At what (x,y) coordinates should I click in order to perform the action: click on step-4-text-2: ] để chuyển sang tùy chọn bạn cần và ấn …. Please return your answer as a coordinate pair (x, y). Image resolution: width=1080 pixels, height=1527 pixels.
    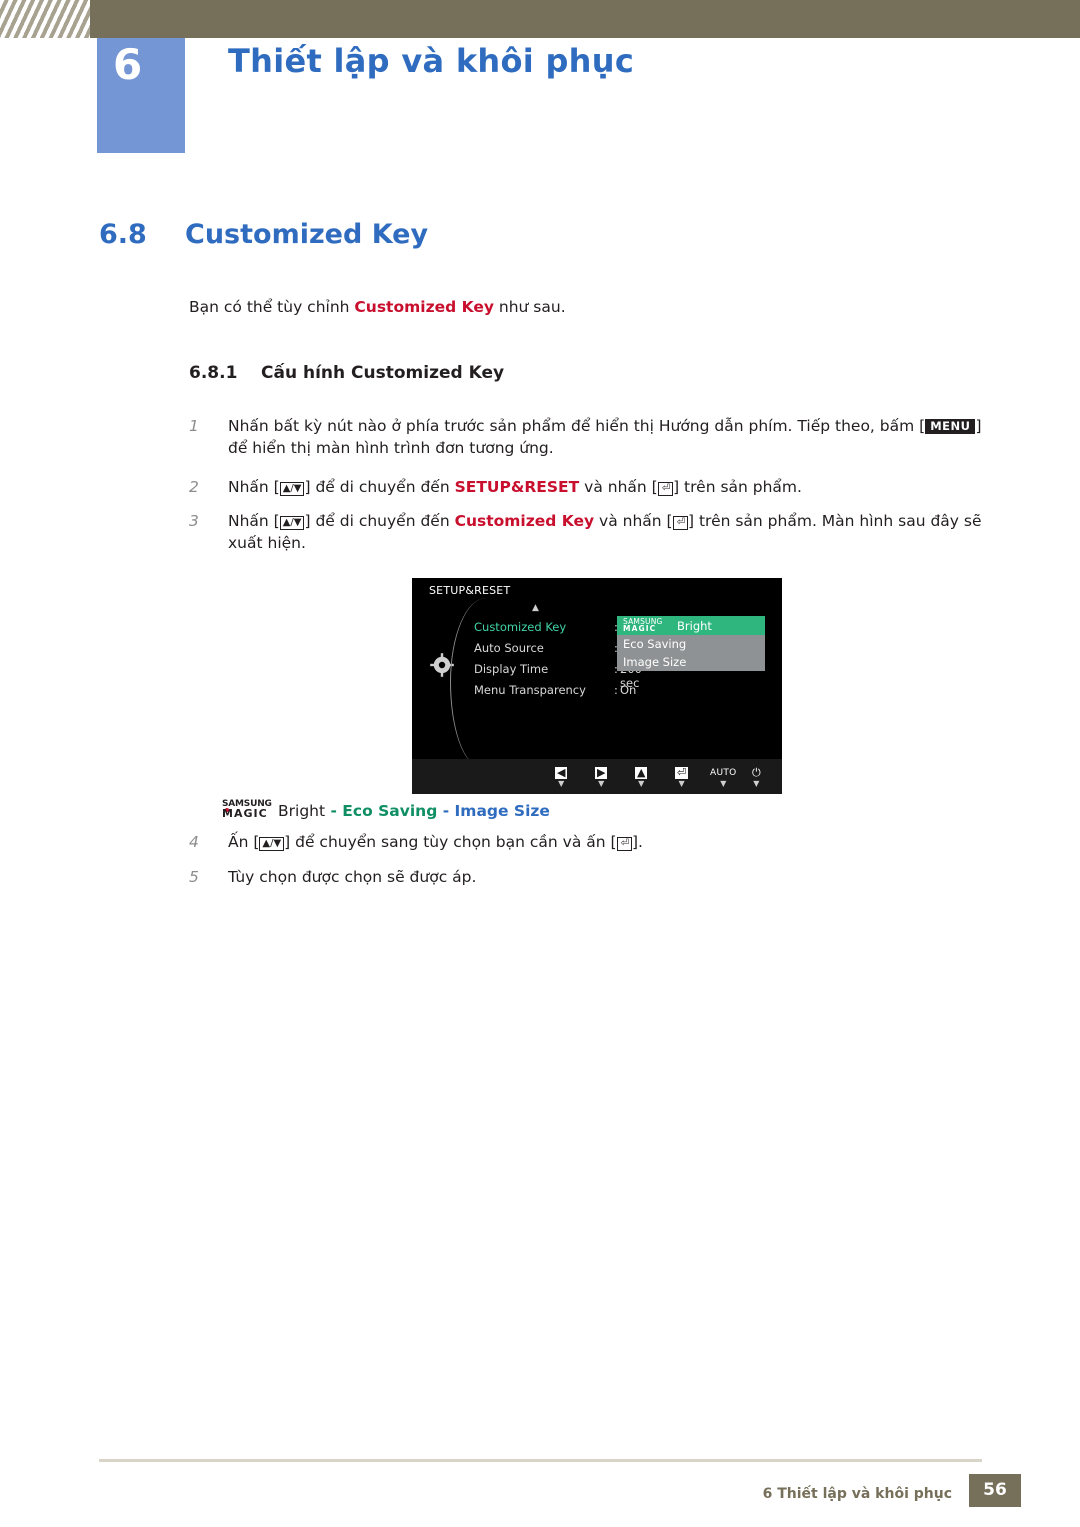
    Looking at the image, I should click on (450, 842).